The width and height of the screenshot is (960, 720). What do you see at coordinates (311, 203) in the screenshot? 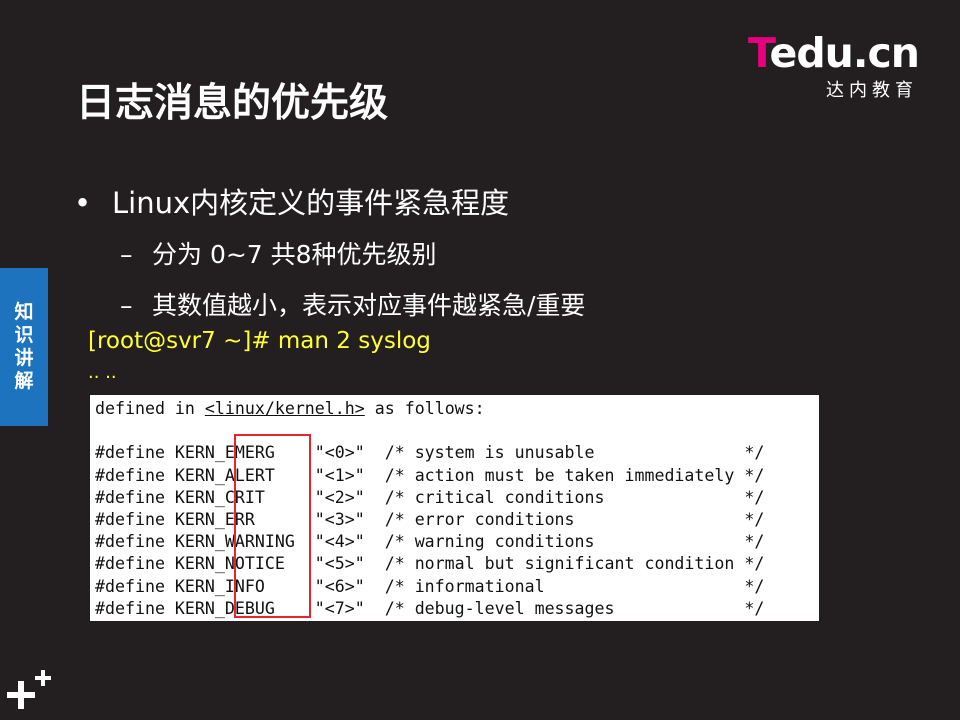
I see `bullet-text: Linux内核定义的事件紧急程度` at bounding box center [311, 203].